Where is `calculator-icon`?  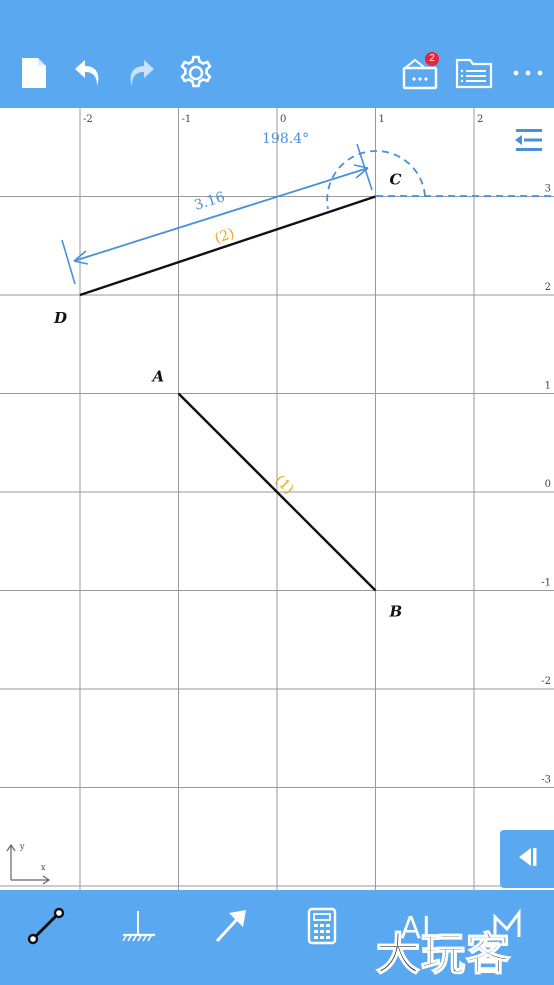
calculator-icon is located at coordinates (322, 928).